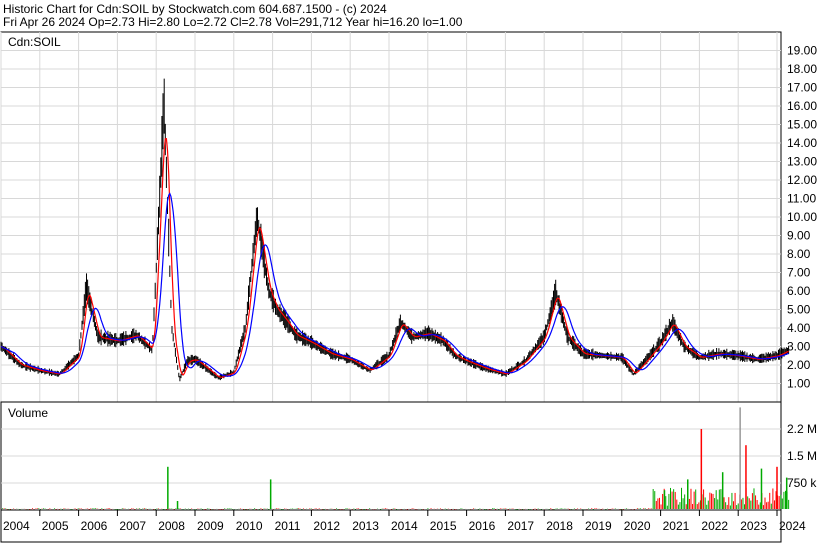  What do you see at coordinates (792, 526) in the screenshot?
I see `year-tick-label: 2024` at bounding box center [792, 526].